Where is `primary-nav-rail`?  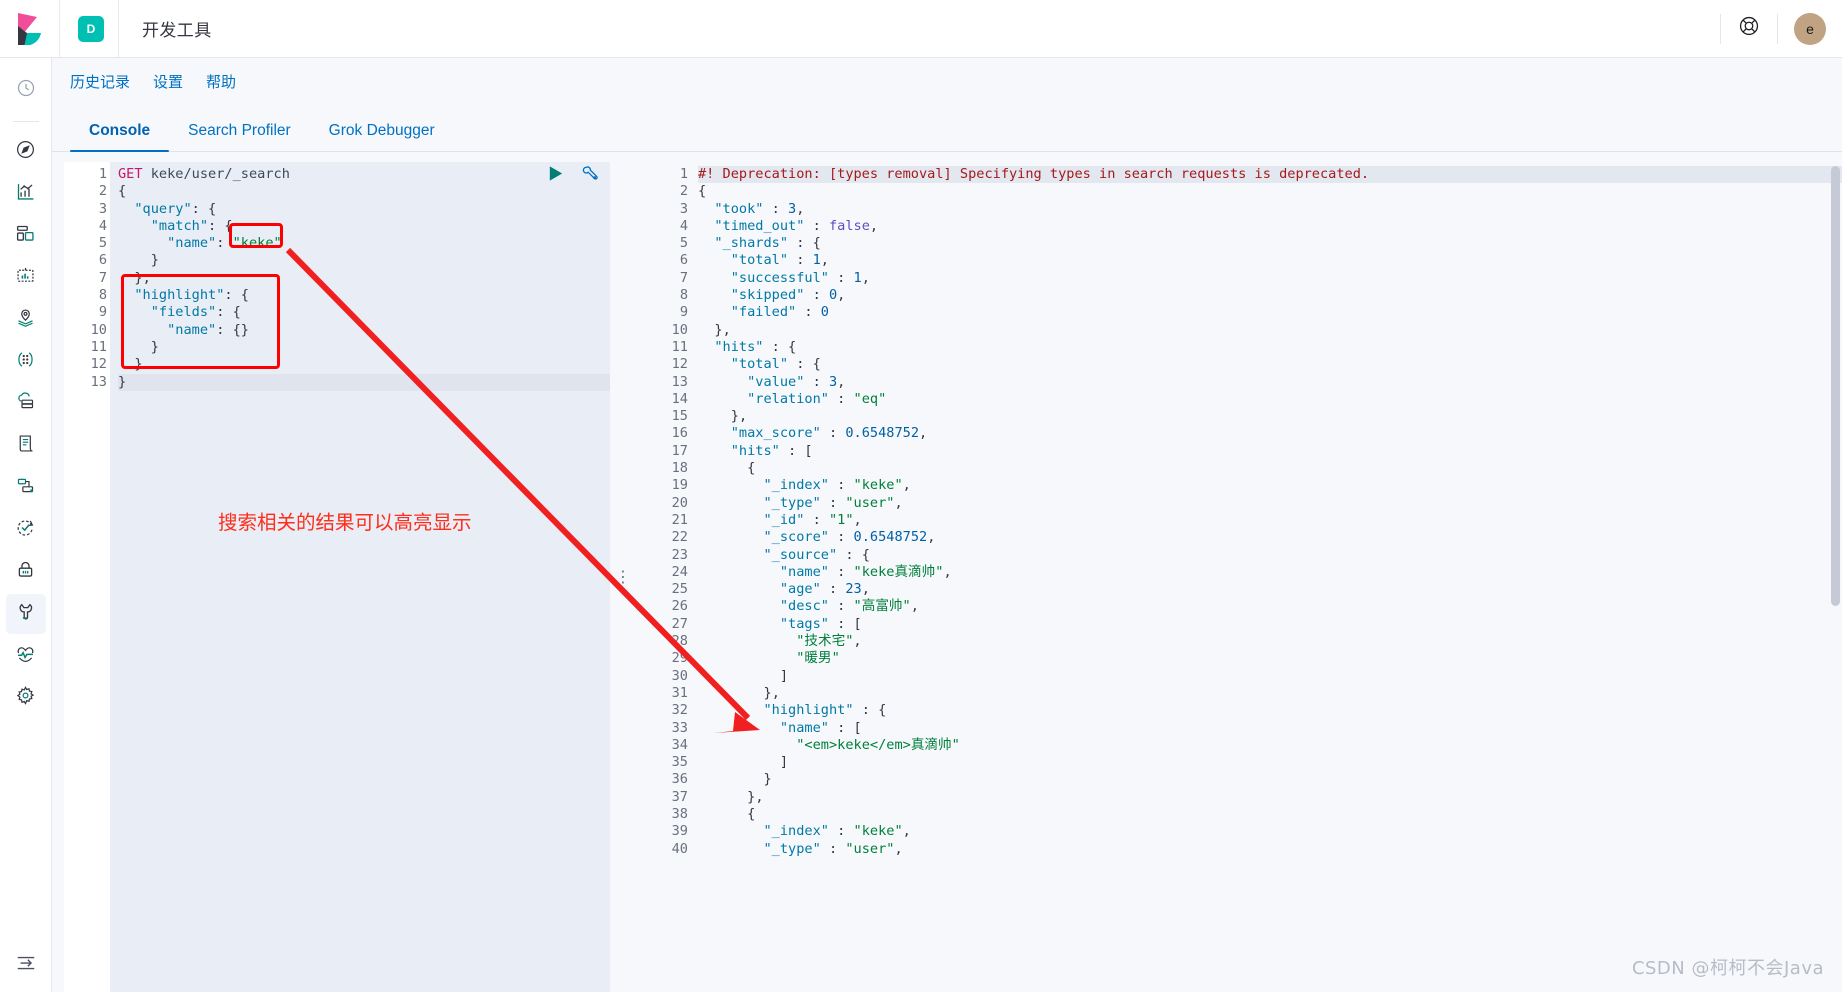
primary-nav-rail is located at coordinates (26, 525).